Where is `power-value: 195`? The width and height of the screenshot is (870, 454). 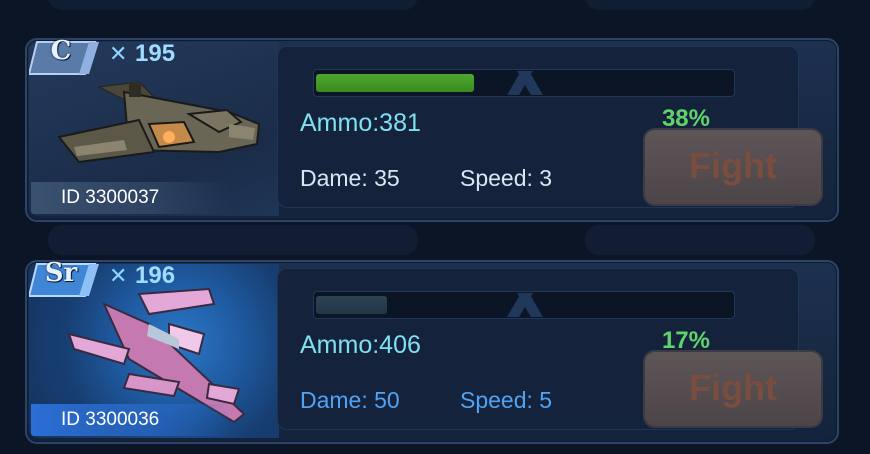
power-value: 195 is located at coordinates (155, 53).